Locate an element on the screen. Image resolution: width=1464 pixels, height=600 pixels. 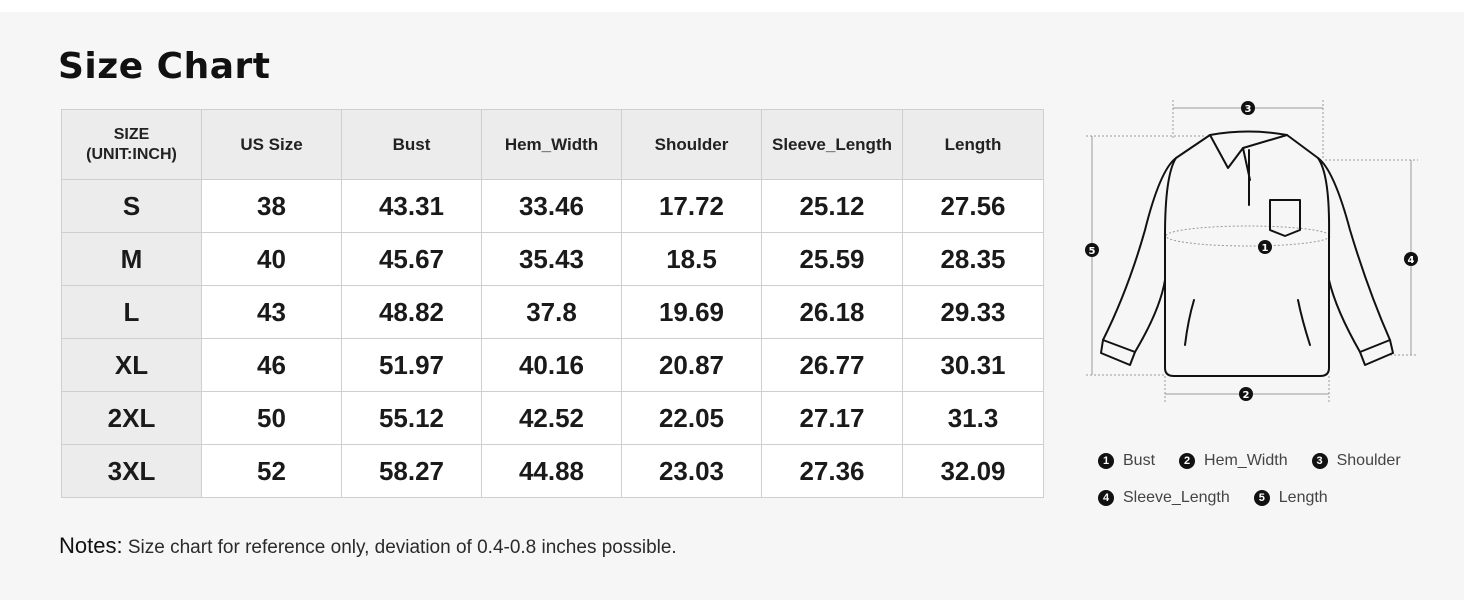
table-row: 2XL 50 55.12 42.52 22.05 27.17 31.3 is located at coordinates (552, 418).